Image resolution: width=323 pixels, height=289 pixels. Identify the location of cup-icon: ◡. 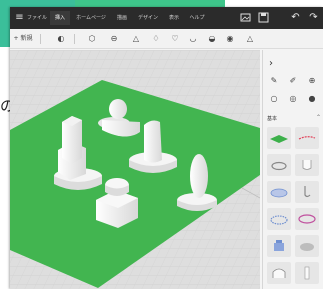
(193, 39).